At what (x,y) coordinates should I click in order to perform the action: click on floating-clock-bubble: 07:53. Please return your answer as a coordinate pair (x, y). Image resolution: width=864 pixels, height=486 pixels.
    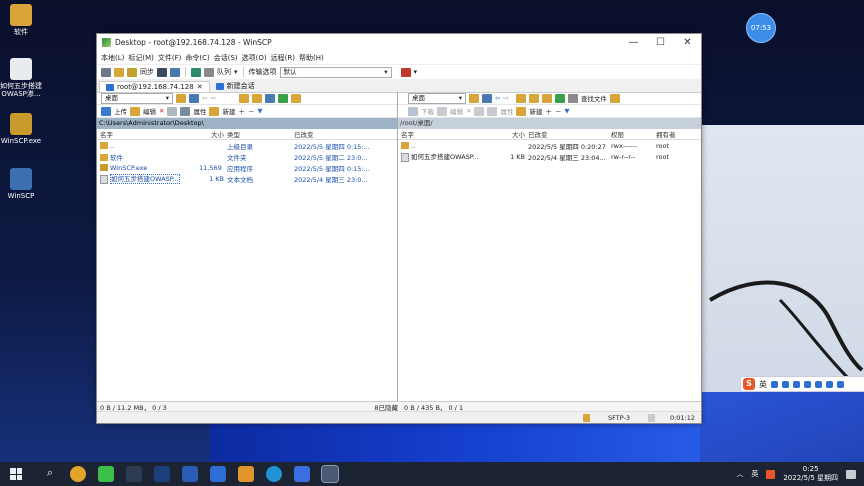
    Looking at the image, I should click on (761, 28).